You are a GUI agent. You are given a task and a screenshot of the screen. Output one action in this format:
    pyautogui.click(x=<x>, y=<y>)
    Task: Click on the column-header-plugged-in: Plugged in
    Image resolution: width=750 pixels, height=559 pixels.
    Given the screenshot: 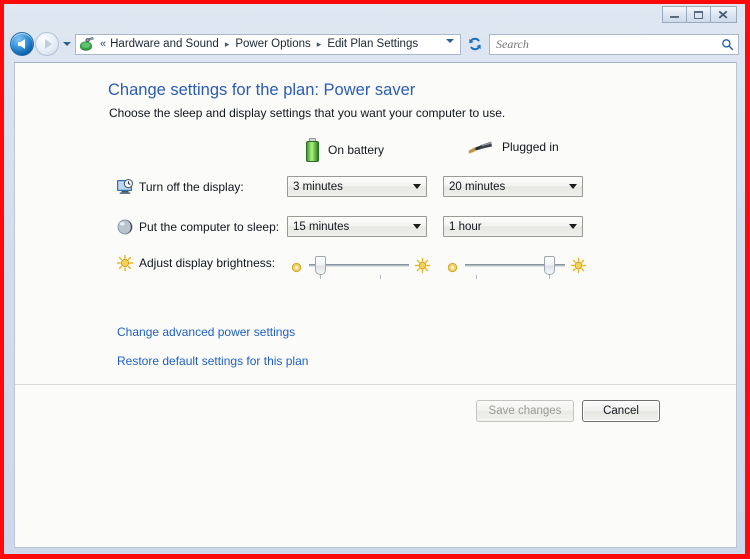 What is the action you would take?
    pyautogui.click(x=513, y=147)
    